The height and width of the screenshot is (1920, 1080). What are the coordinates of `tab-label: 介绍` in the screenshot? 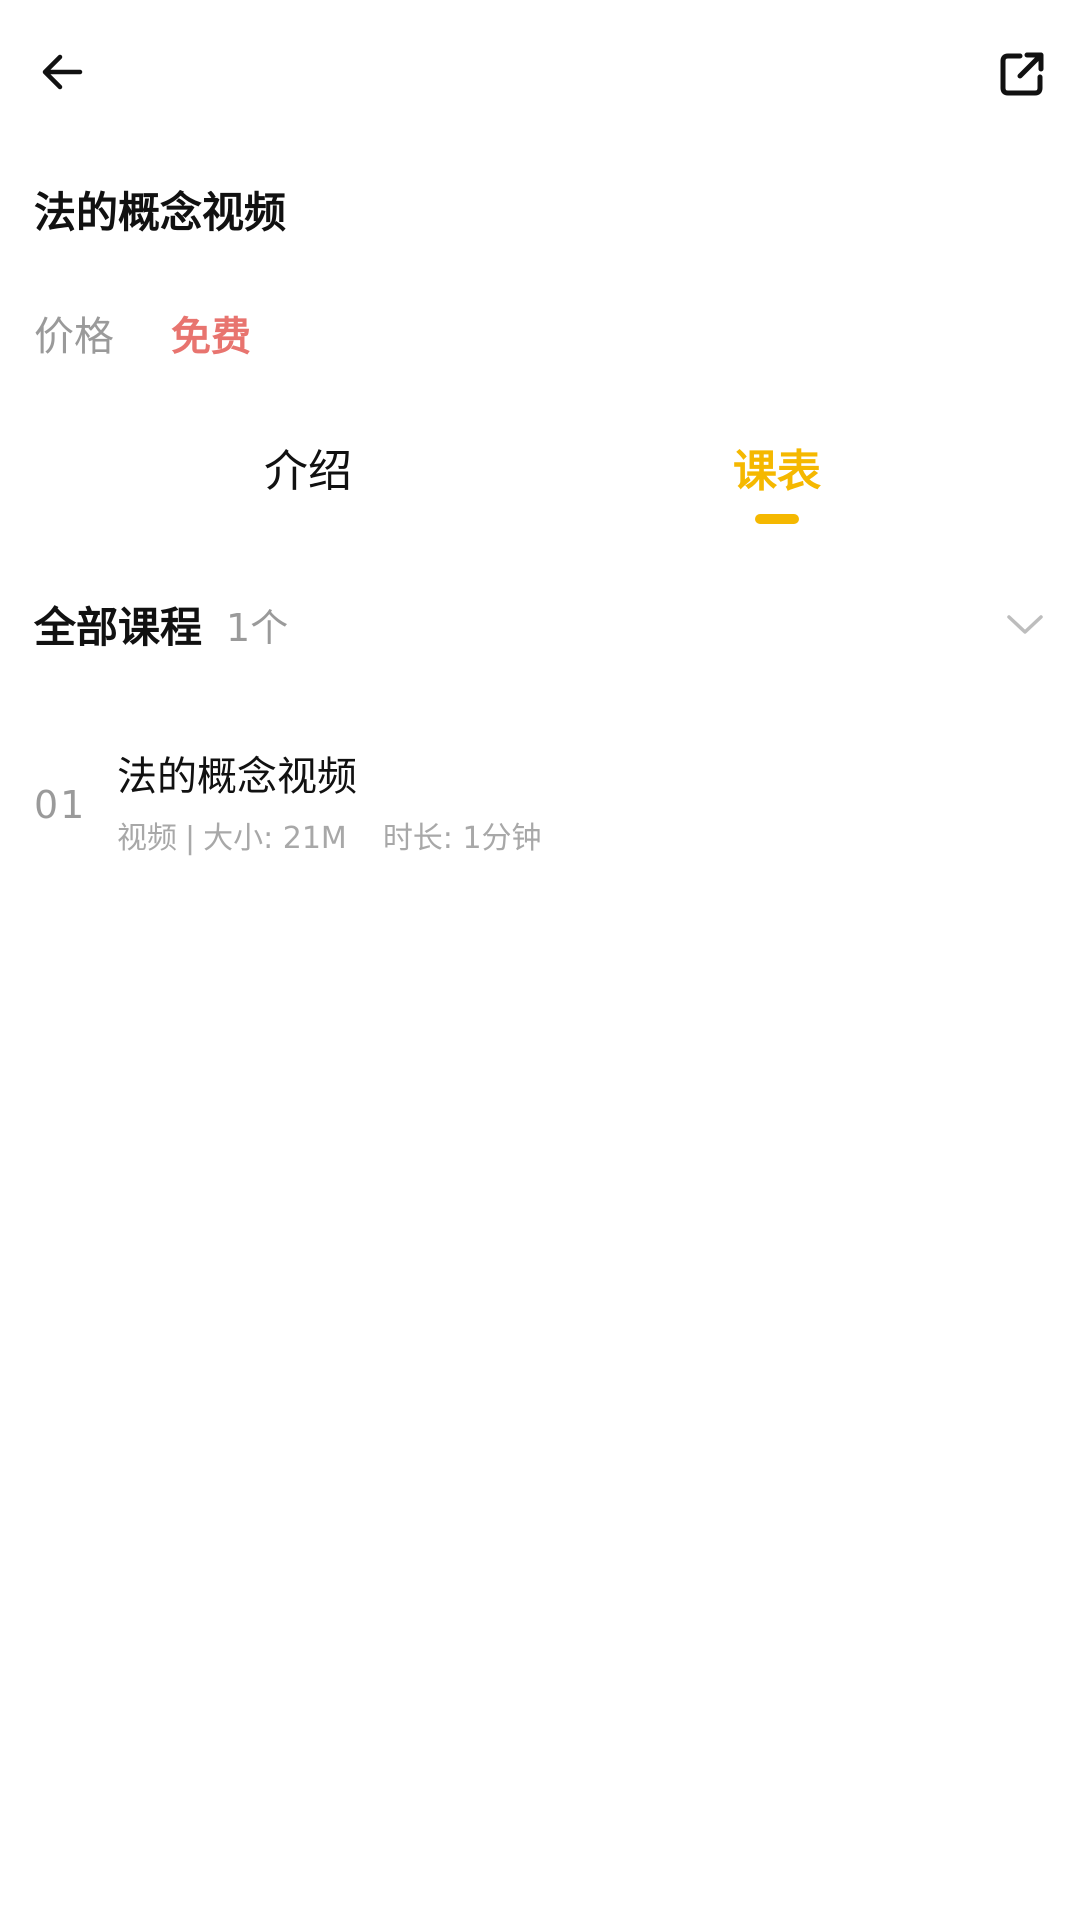 It's located at (308, 471).